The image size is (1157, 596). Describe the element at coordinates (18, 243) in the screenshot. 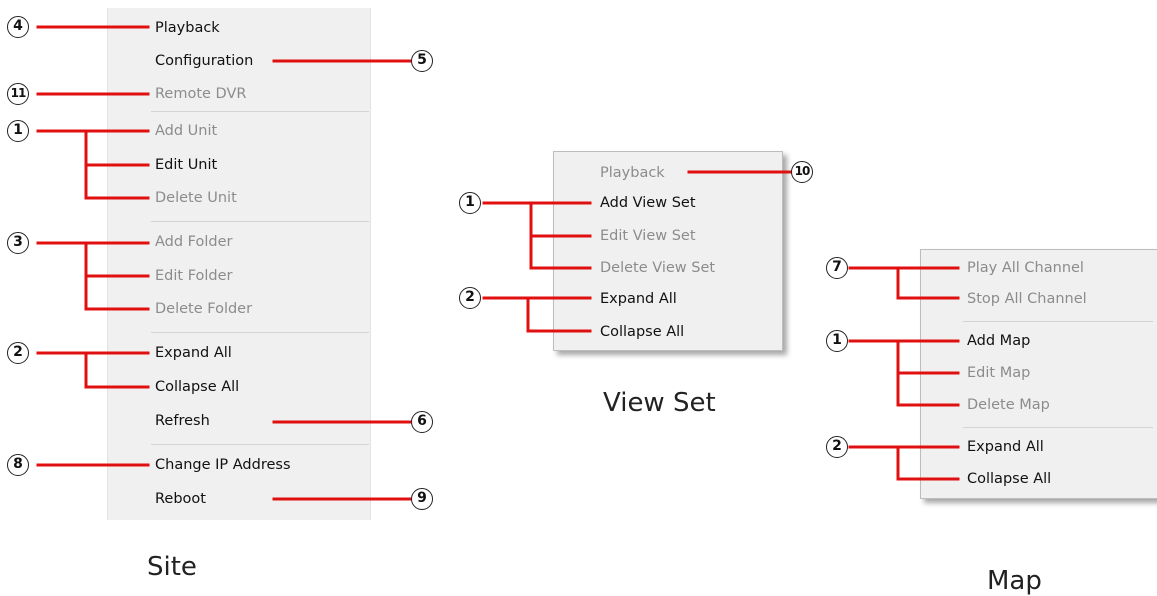

I see `callout-badge: 3` at that location.